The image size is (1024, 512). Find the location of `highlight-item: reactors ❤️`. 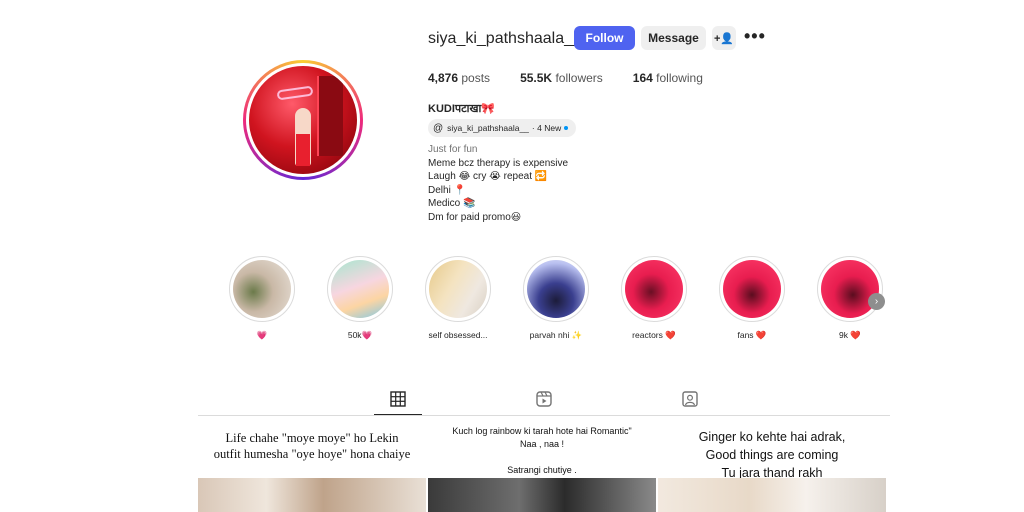

highlight-item: reactors ❤️ is located at coordinates (654, 298).